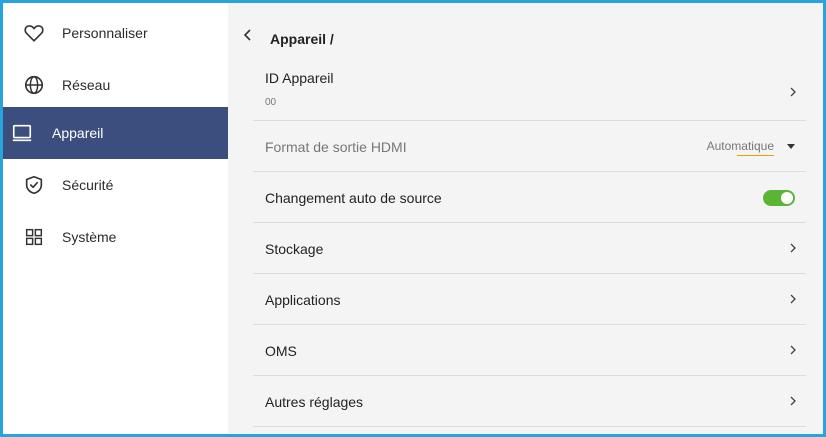 This screenshot has width=826, height=437. Describe the element at coordinates (529, 350) in the screenshot. I see `row-oms: OMS` at that location.